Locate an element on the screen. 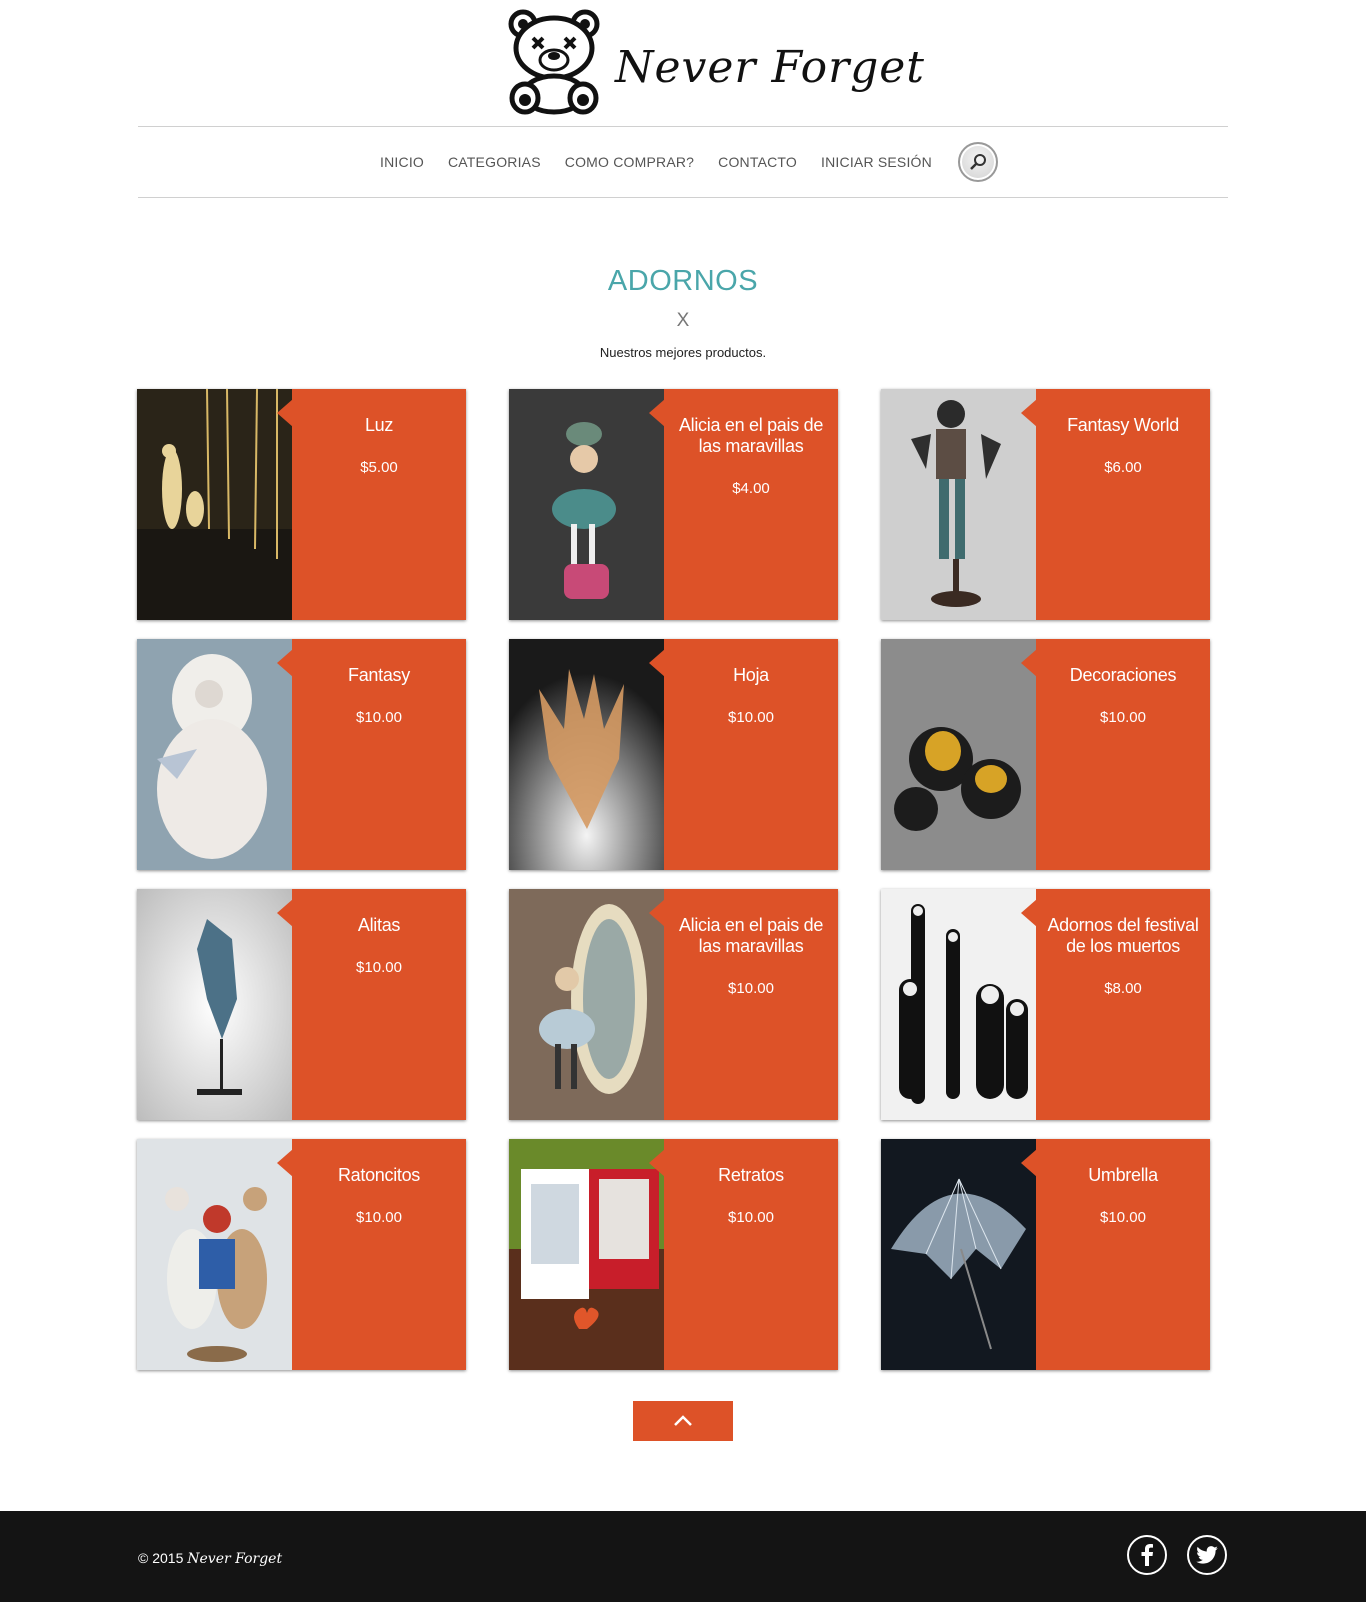  footer-brand: Never Forget is located at coordinates (235, 1559).